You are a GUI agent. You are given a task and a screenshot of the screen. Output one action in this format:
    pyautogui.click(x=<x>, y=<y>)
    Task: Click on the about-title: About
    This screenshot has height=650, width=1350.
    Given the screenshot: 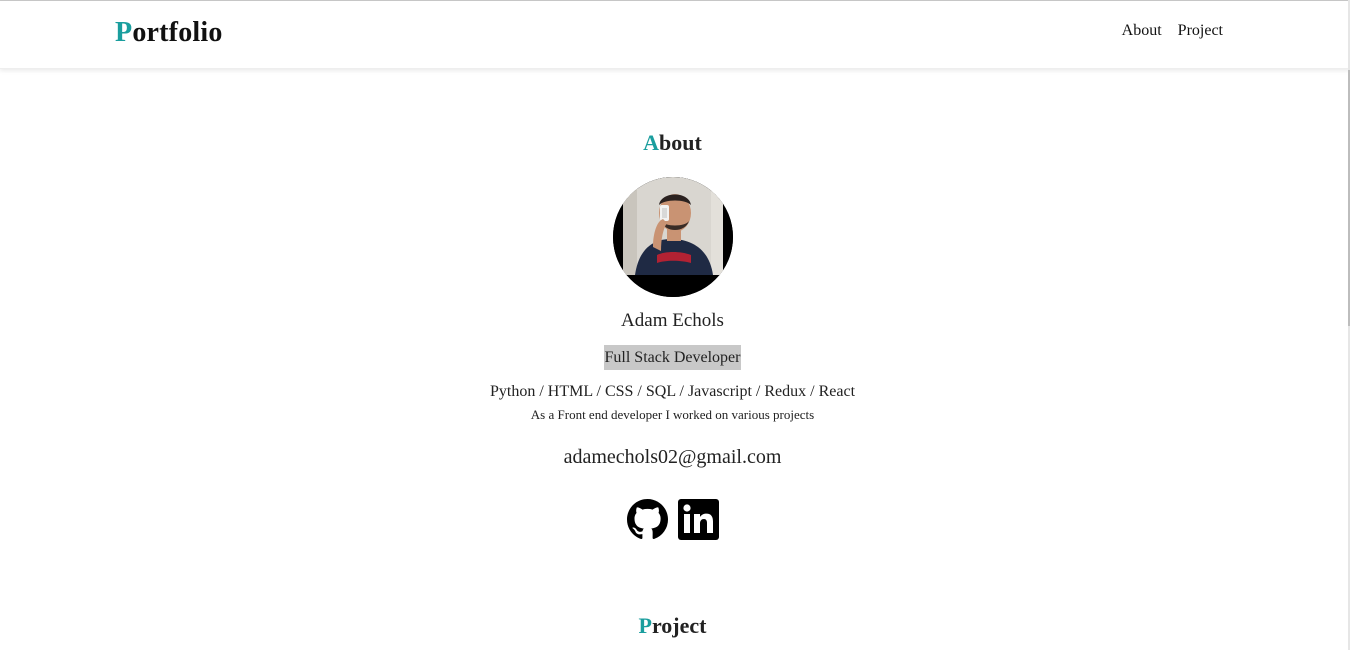 What is the action you would take?
    pyautogui.click(x=672, y=143)
    